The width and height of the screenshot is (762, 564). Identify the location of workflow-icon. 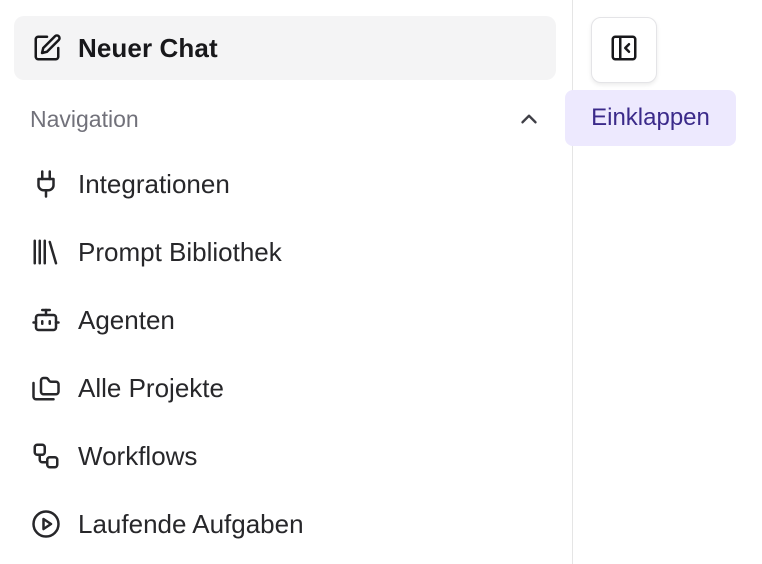
(46, 456).